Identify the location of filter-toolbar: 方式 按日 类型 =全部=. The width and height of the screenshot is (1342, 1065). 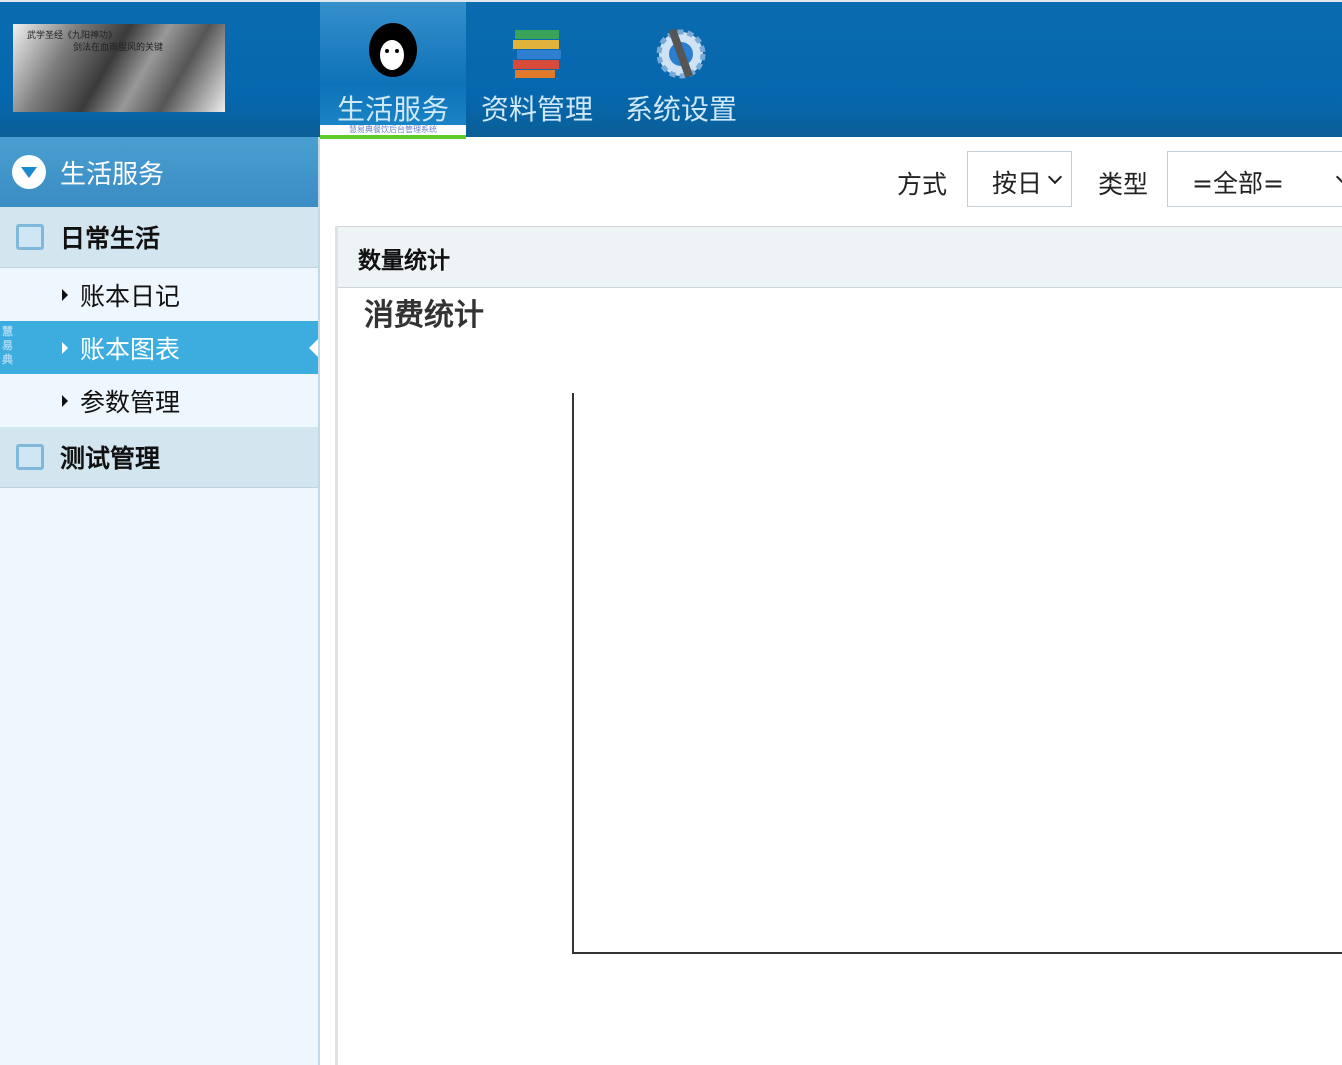
(832, 181).